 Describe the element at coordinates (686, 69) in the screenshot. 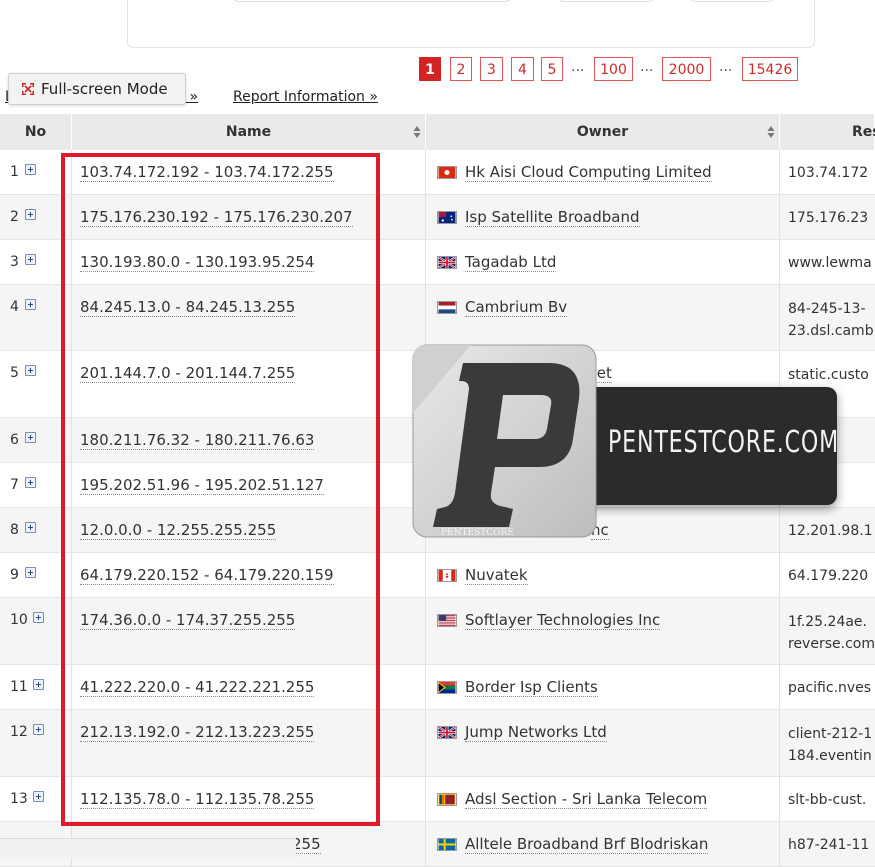

I see `page-link-2000: 2000` at that location.